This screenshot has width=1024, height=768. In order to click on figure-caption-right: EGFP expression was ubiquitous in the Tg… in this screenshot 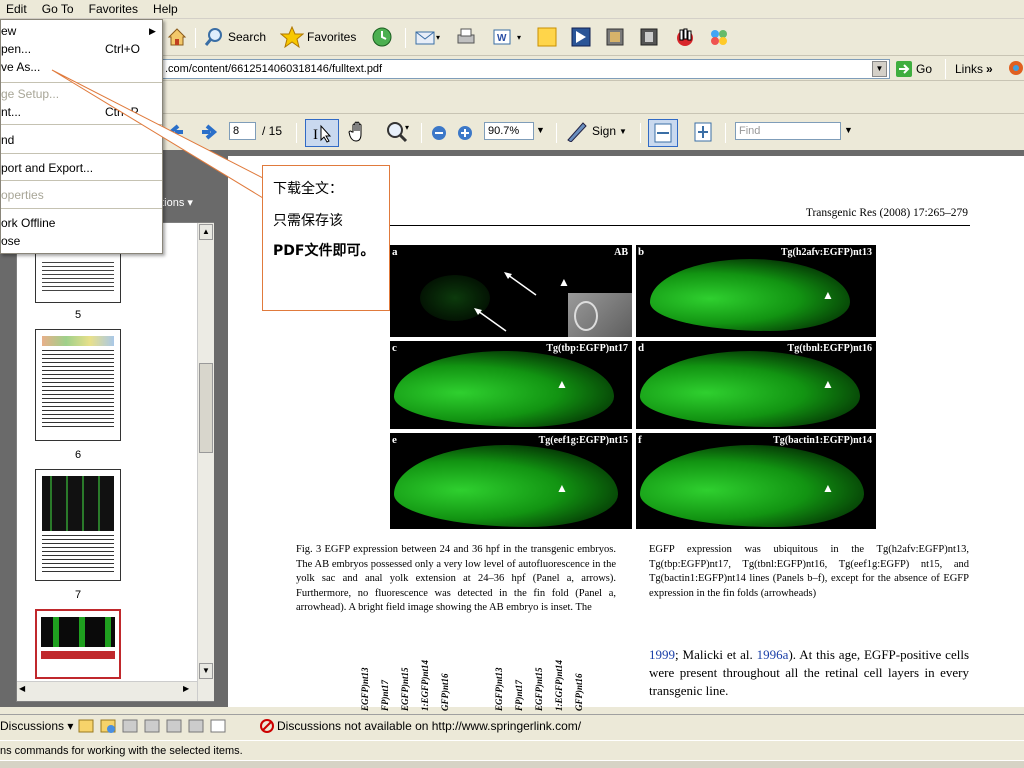, I will do `click(809, 571)`.